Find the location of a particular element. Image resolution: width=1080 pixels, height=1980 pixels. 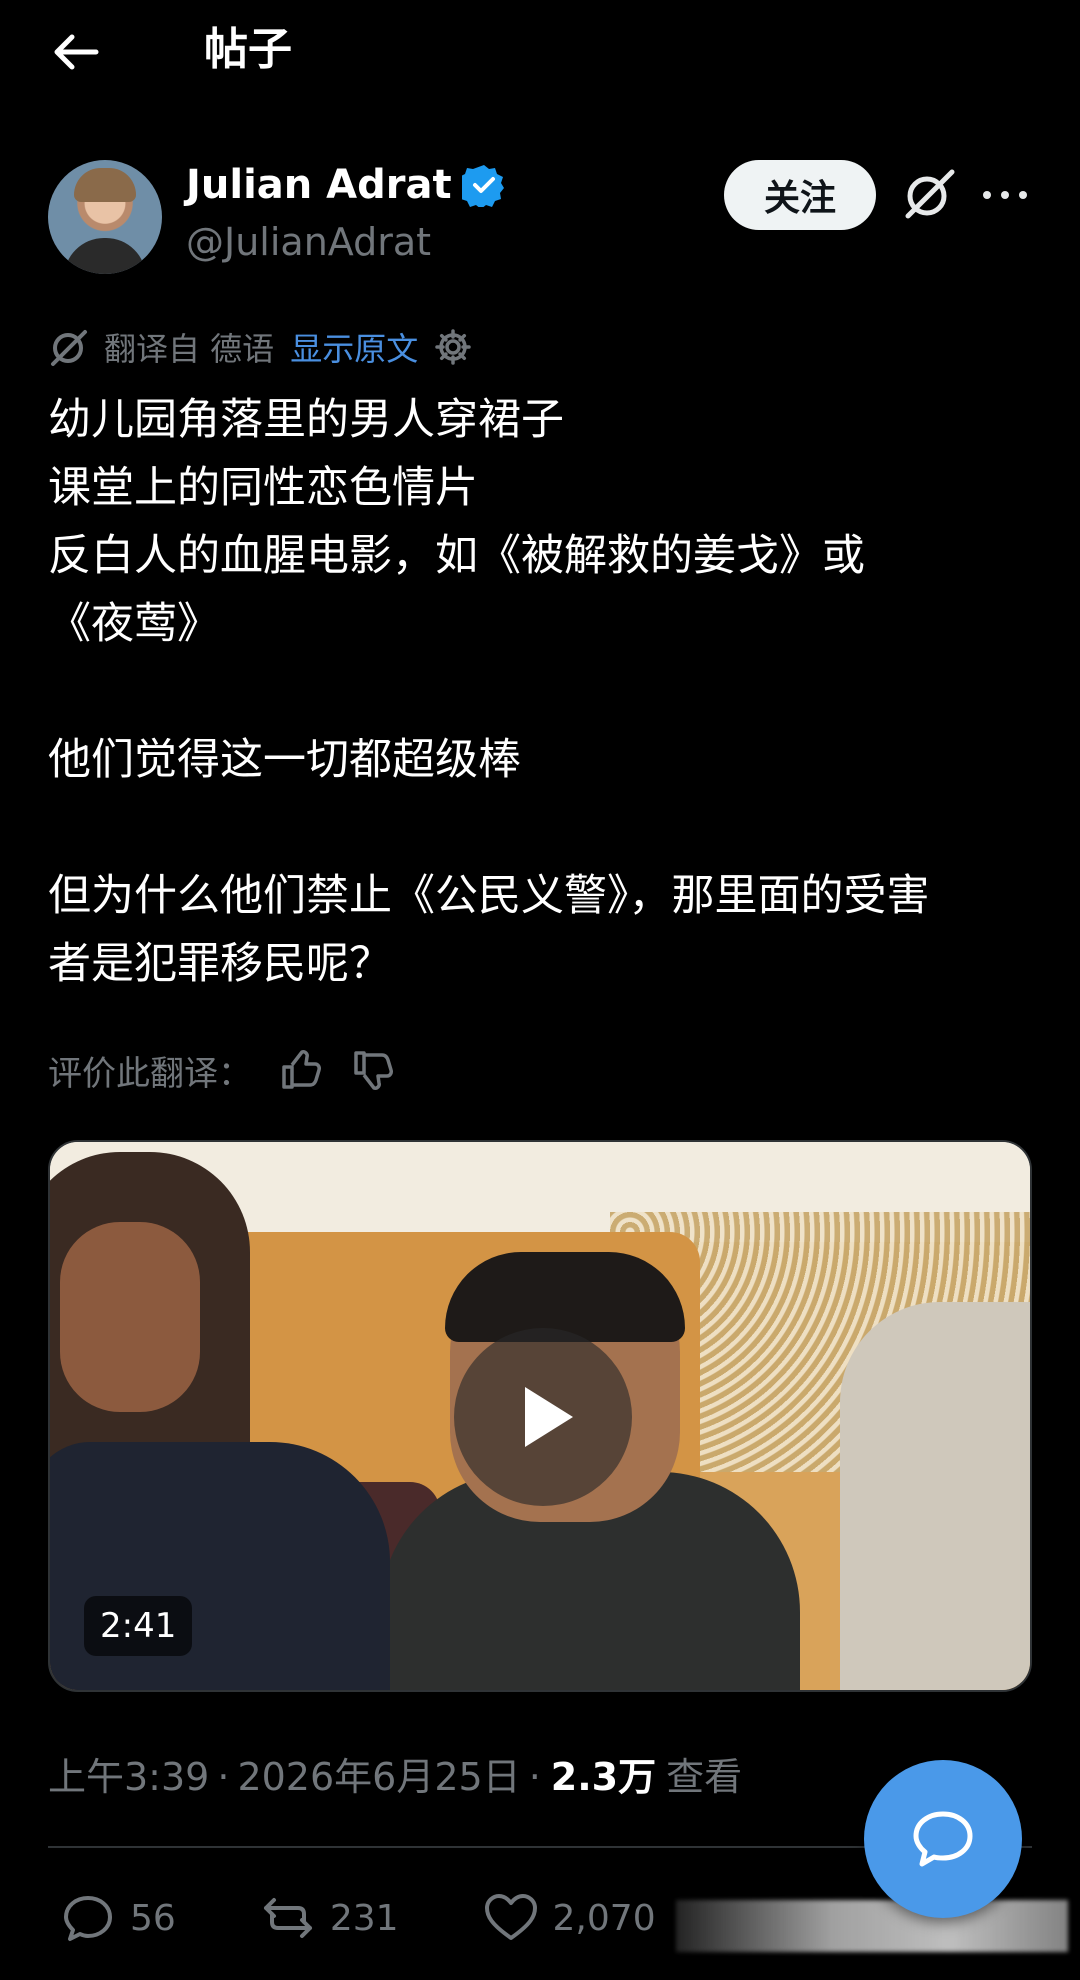

rate-translation-label: 评价此翻译： is located at coordinates (150, 1073).